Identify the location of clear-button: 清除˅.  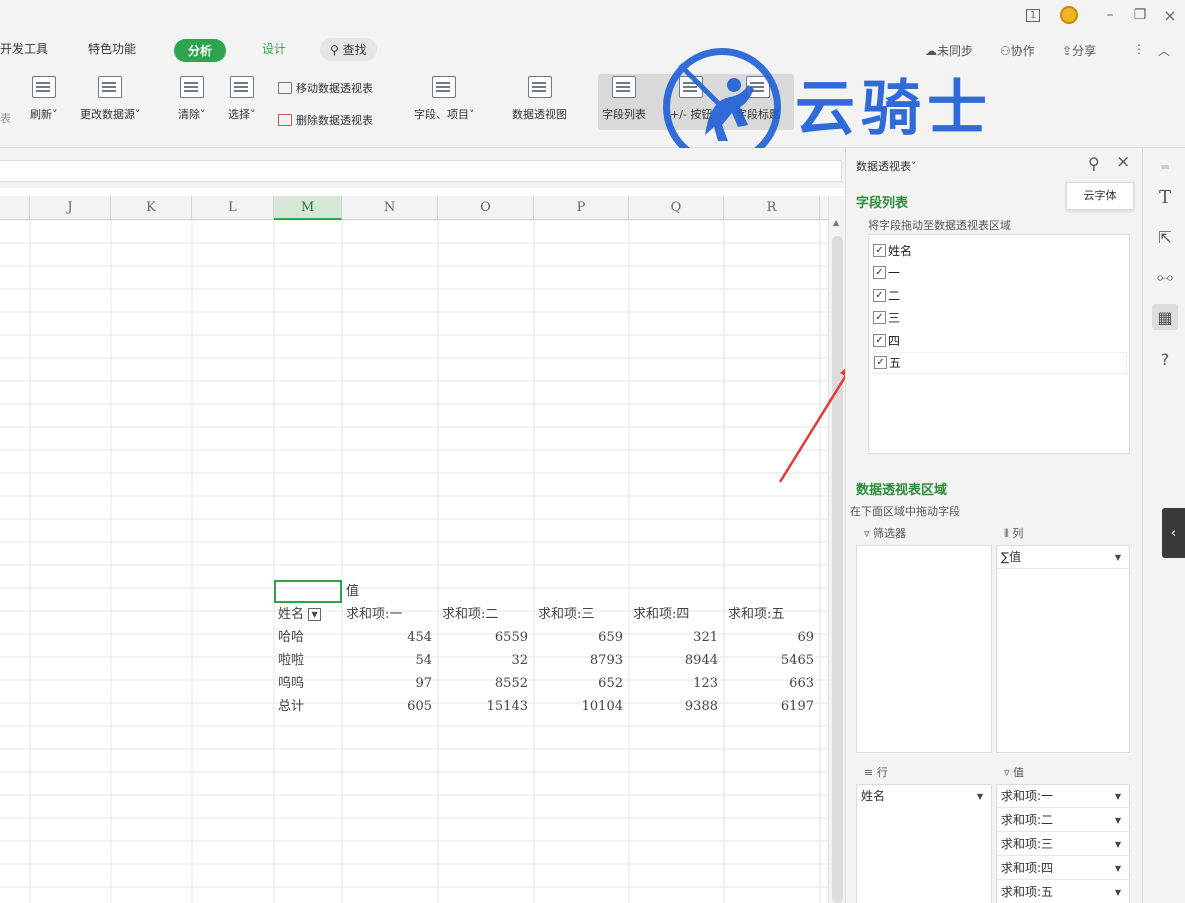
(192, 99).